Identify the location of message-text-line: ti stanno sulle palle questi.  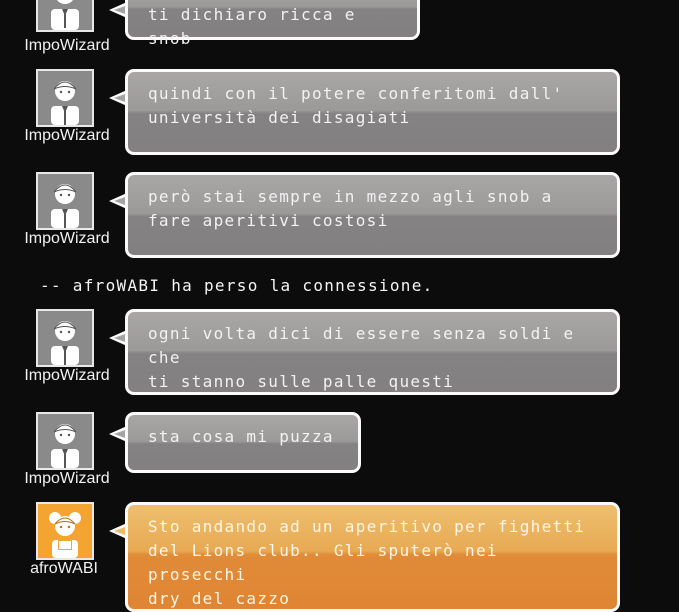
(301, 381).